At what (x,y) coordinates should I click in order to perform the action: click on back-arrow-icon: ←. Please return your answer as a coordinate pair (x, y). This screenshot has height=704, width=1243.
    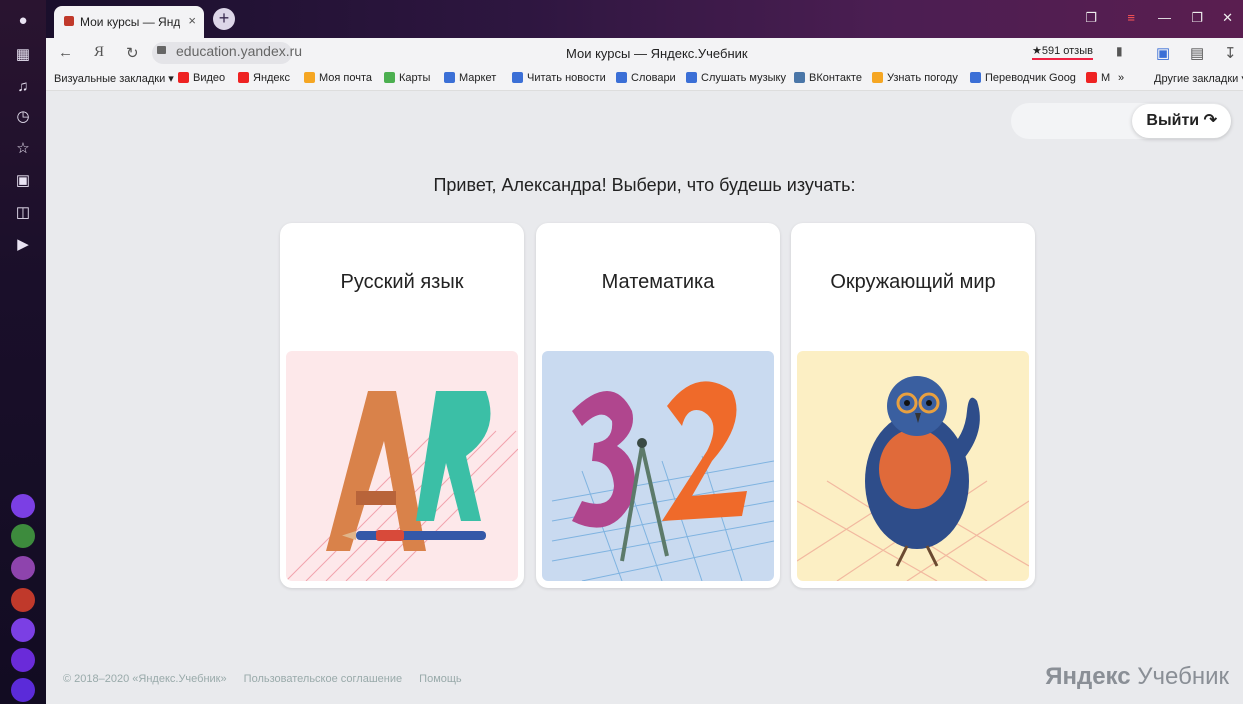
    Looking at the image, I should click on (65, 52).